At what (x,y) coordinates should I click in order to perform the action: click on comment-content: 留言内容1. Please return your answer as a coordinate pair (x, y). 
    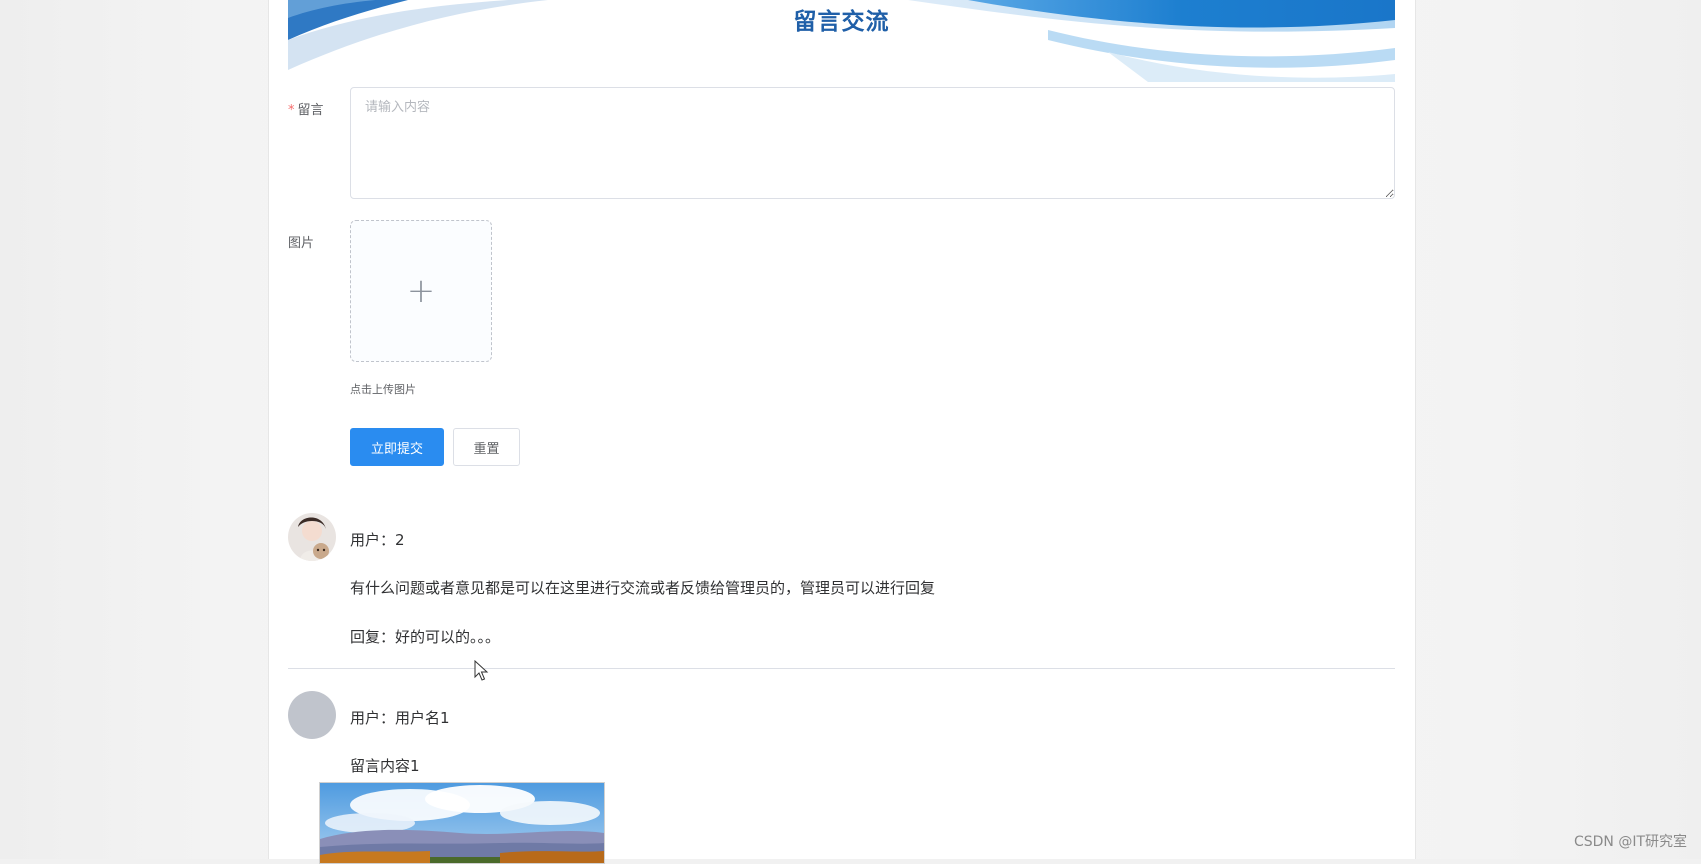
    Looking at the image, I should click on (385, 766).